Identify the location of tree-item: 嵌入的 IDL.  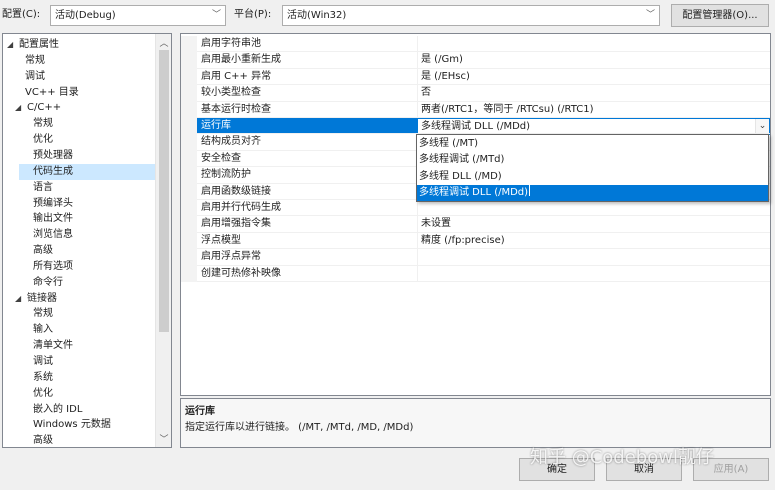
(57, 410).